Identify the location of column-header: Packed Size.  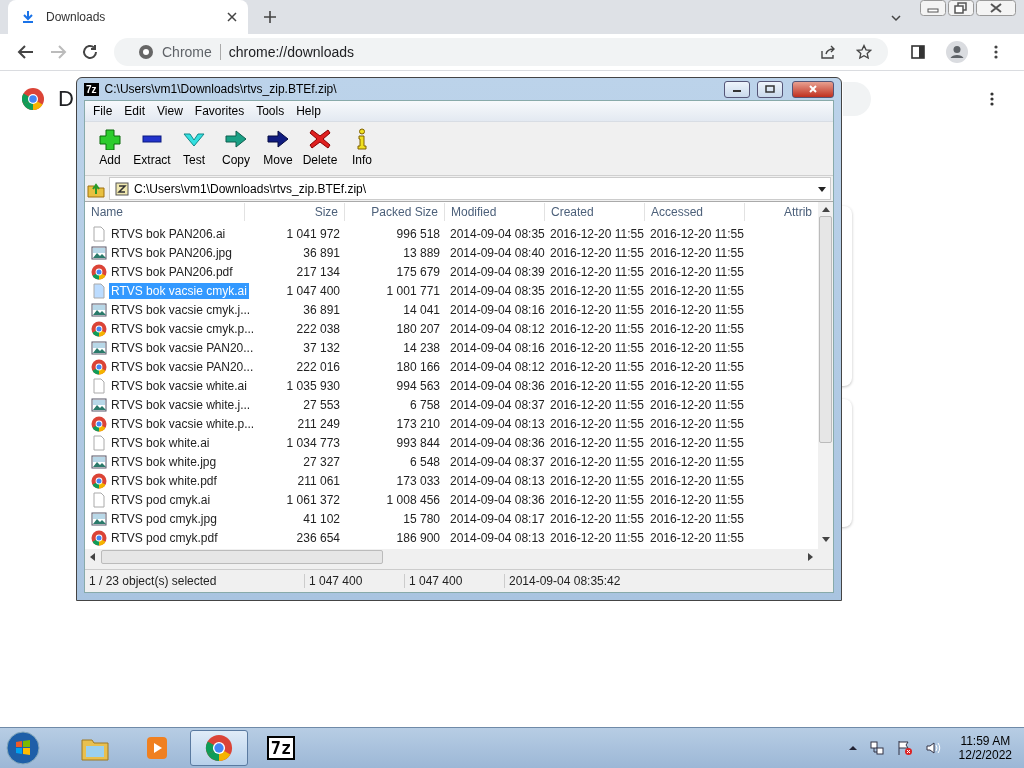
(395, 212).